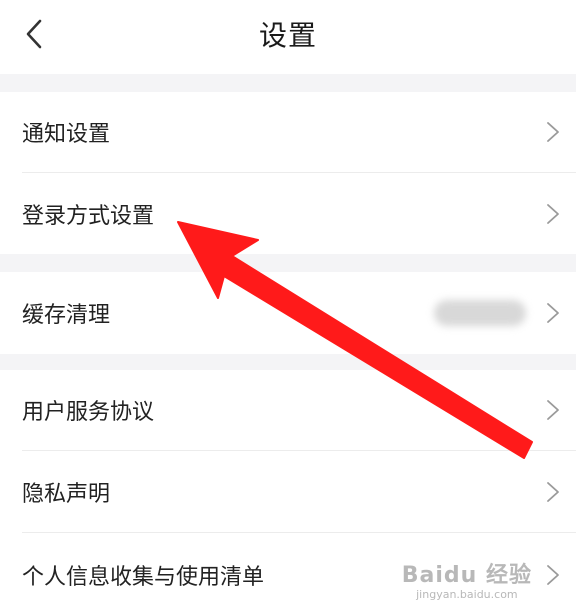 This screenshot has width=576, height=606. Describe the element at coordinates (66, 134) in the screenshot. I see `settings-item-label: 通知设置` at that location.